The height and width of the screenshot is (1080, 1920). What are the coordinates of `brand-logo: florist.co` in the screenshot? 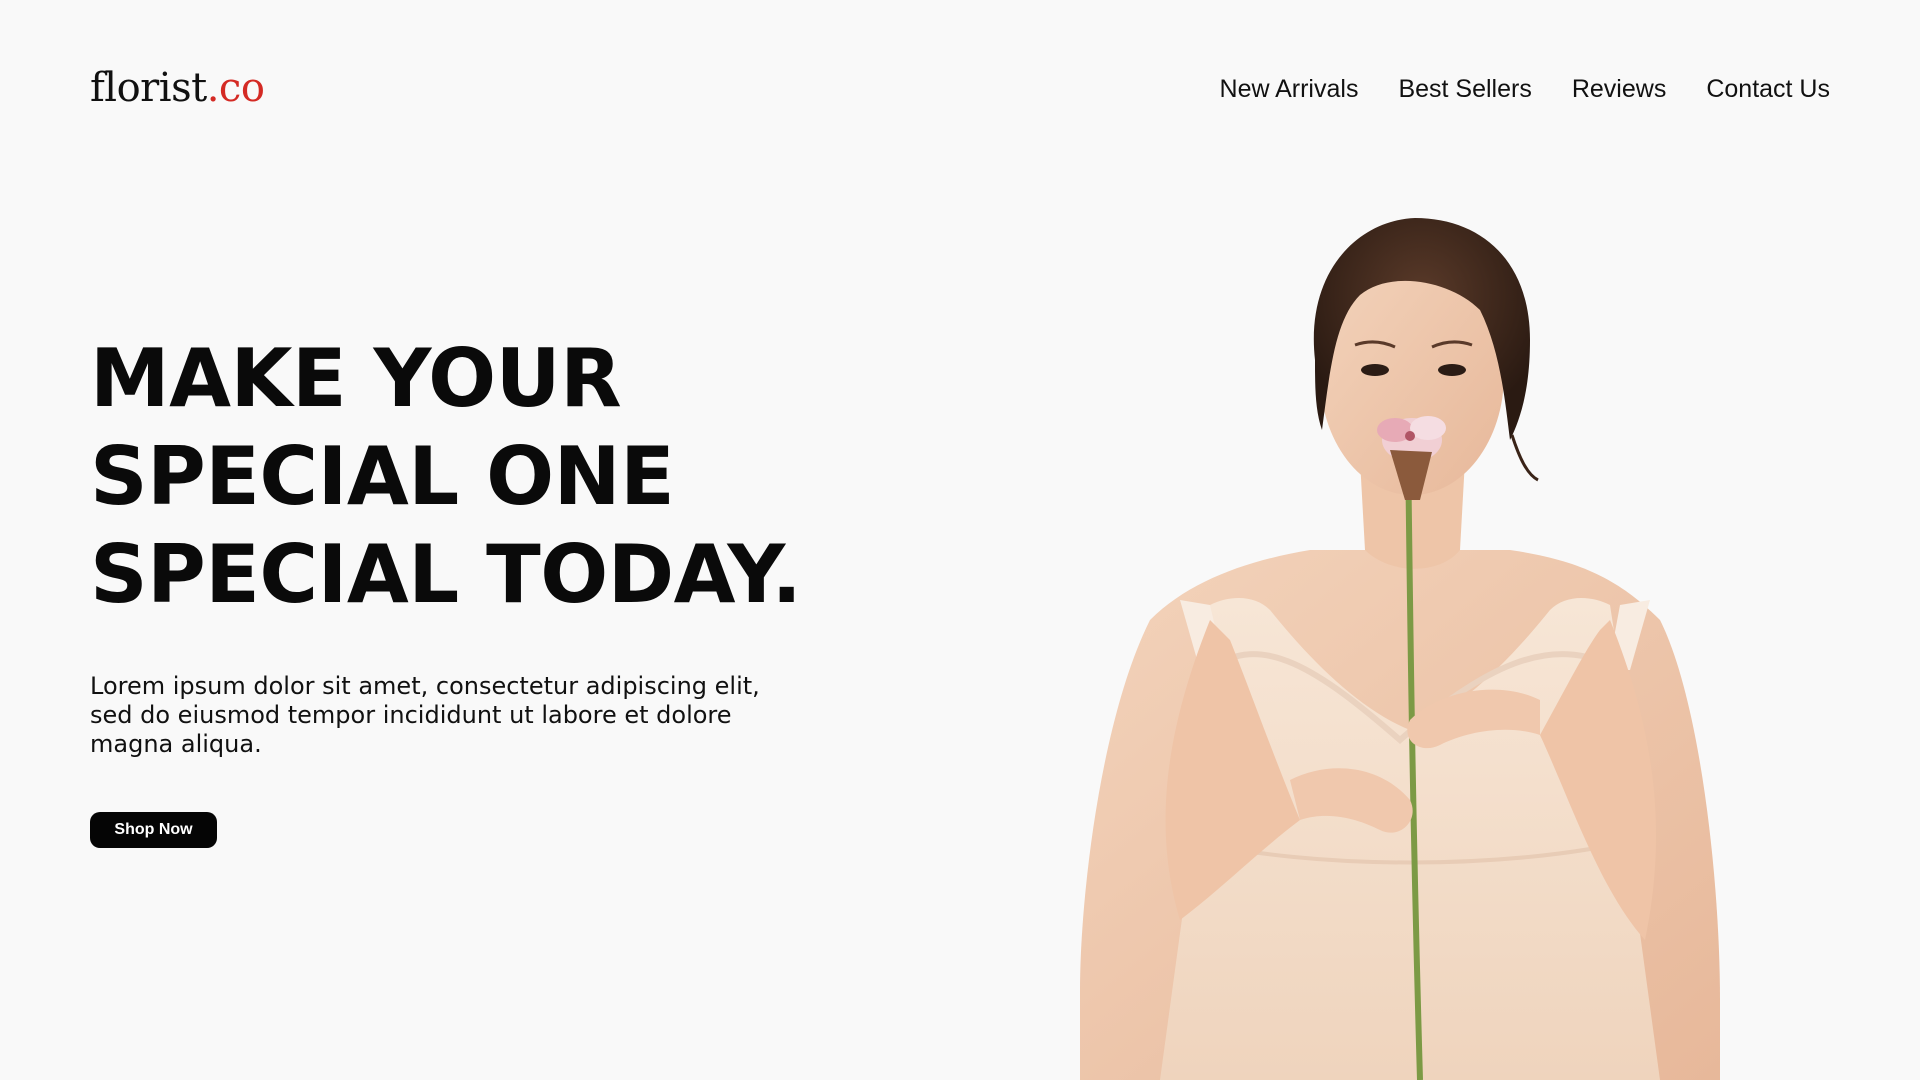 It's located at (177, 88).